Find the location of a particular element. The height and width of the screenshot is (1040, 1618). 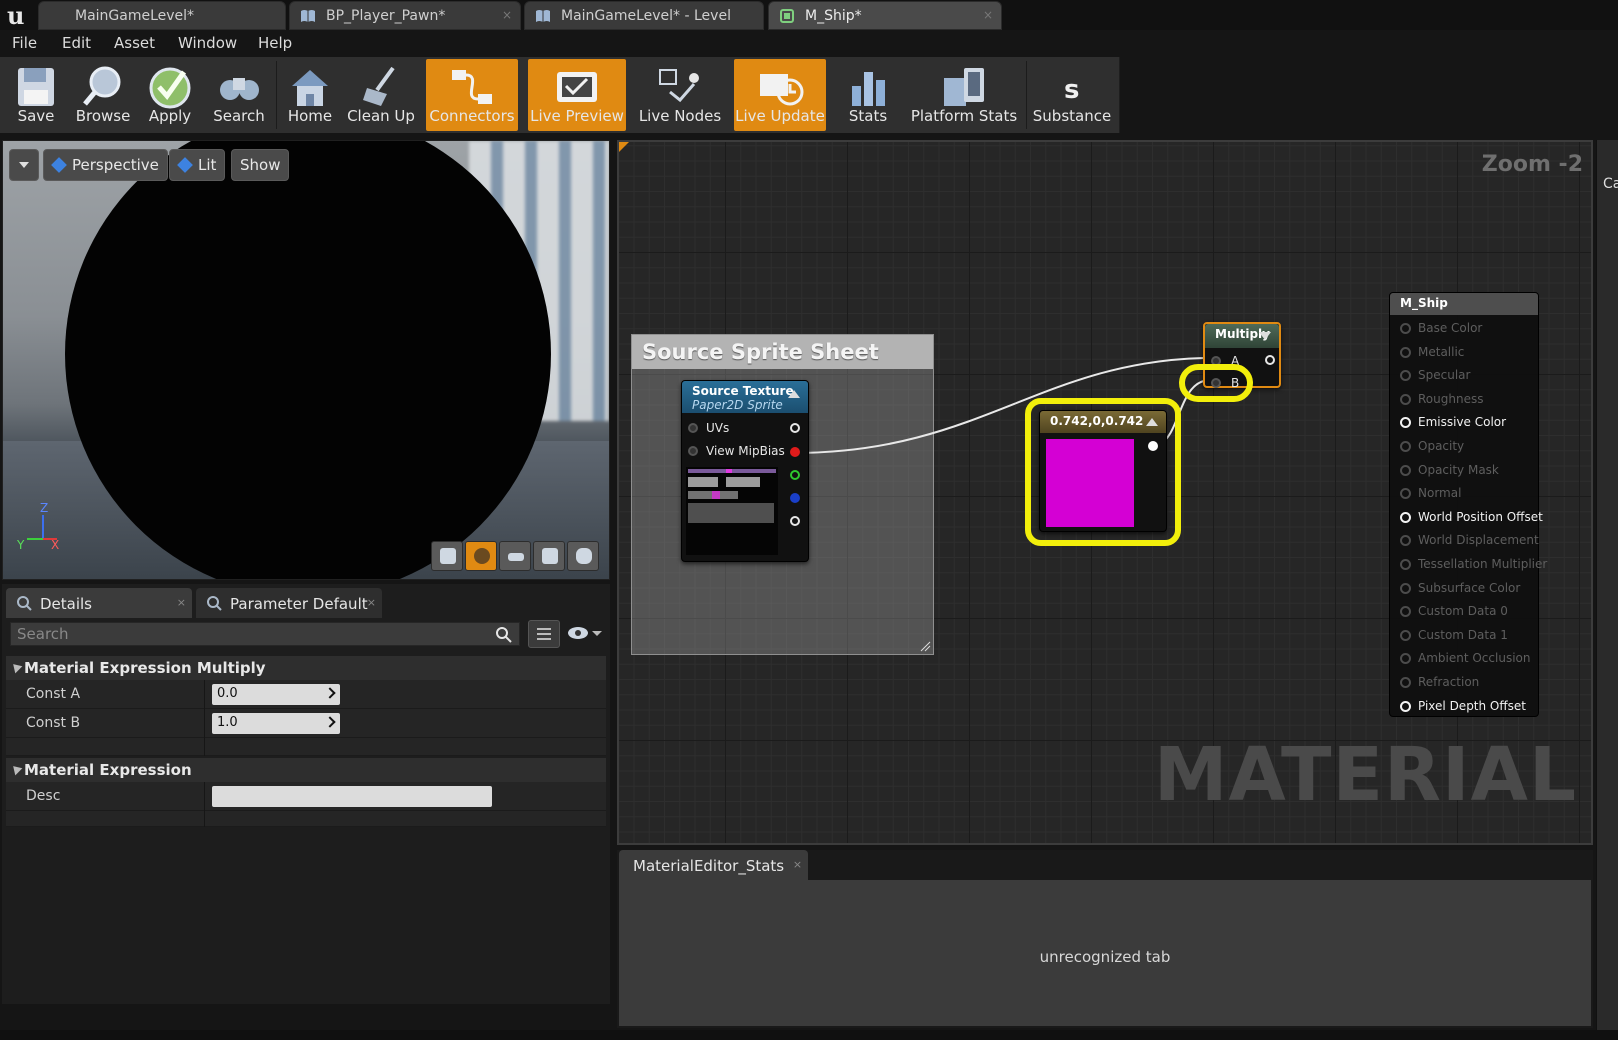

desc-label: Desc is located at coordinates (43, 796).